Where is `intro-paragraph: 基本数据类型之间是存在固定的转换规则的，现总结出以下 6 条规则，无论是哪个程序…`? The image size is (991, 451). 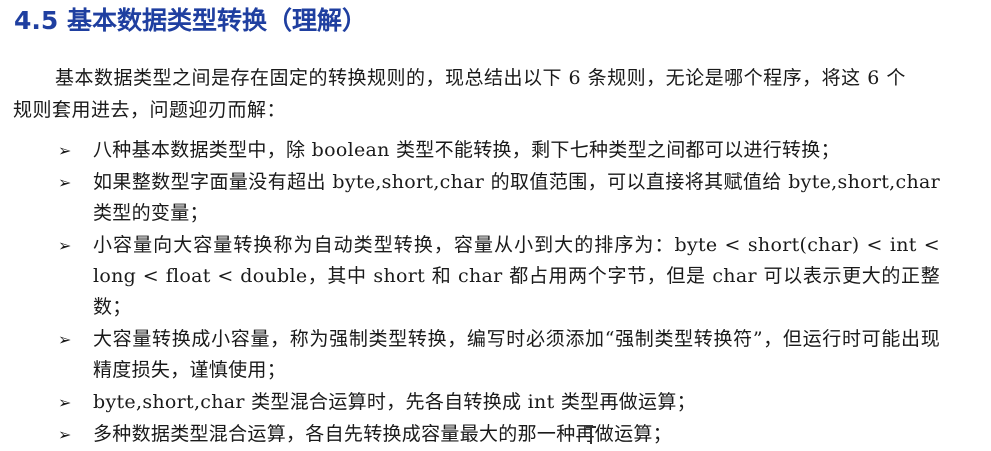 intro-paragraph: 基本数据类型之间是存在固定的转换规则的，现总结出以下 6 条规则，无论是哪个程序… is located at coordinates (468, 94).